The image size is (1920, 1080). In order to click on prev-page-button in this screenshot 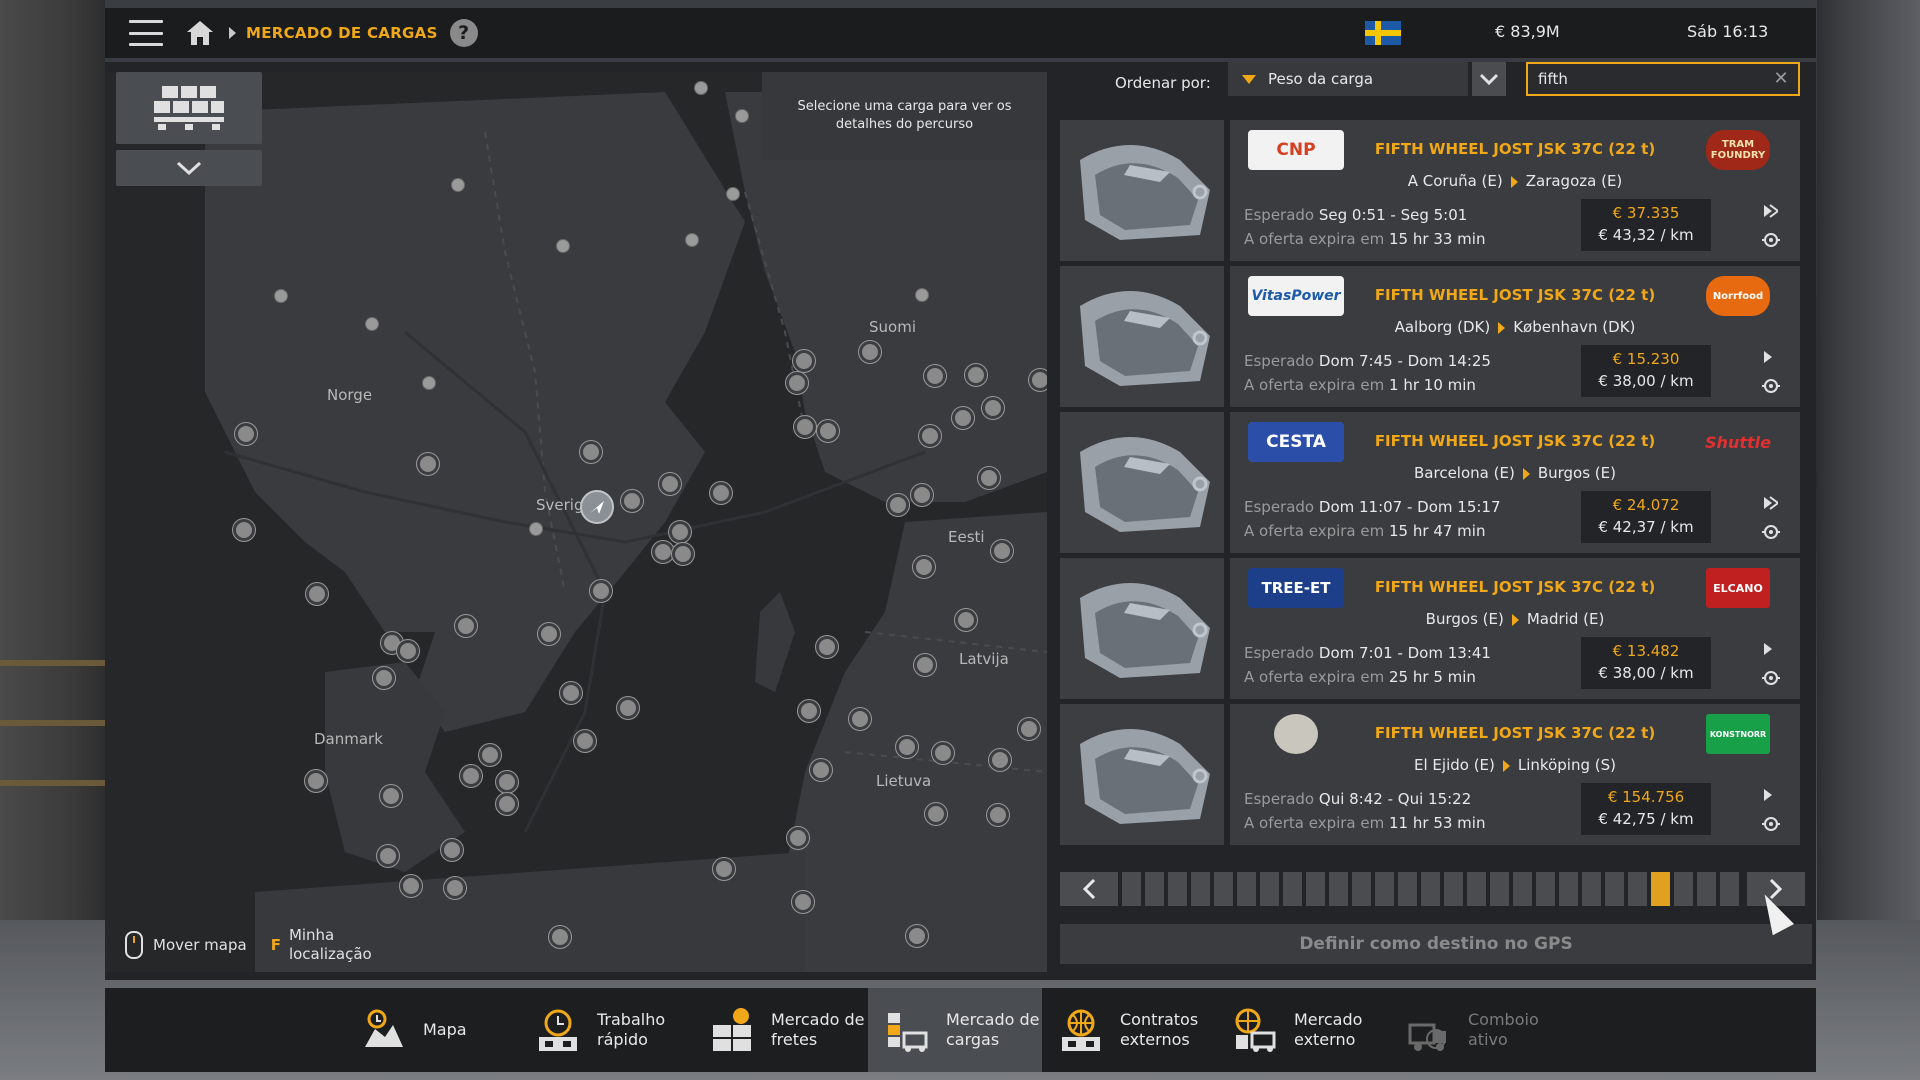, I will do `click(1089, 889)`.